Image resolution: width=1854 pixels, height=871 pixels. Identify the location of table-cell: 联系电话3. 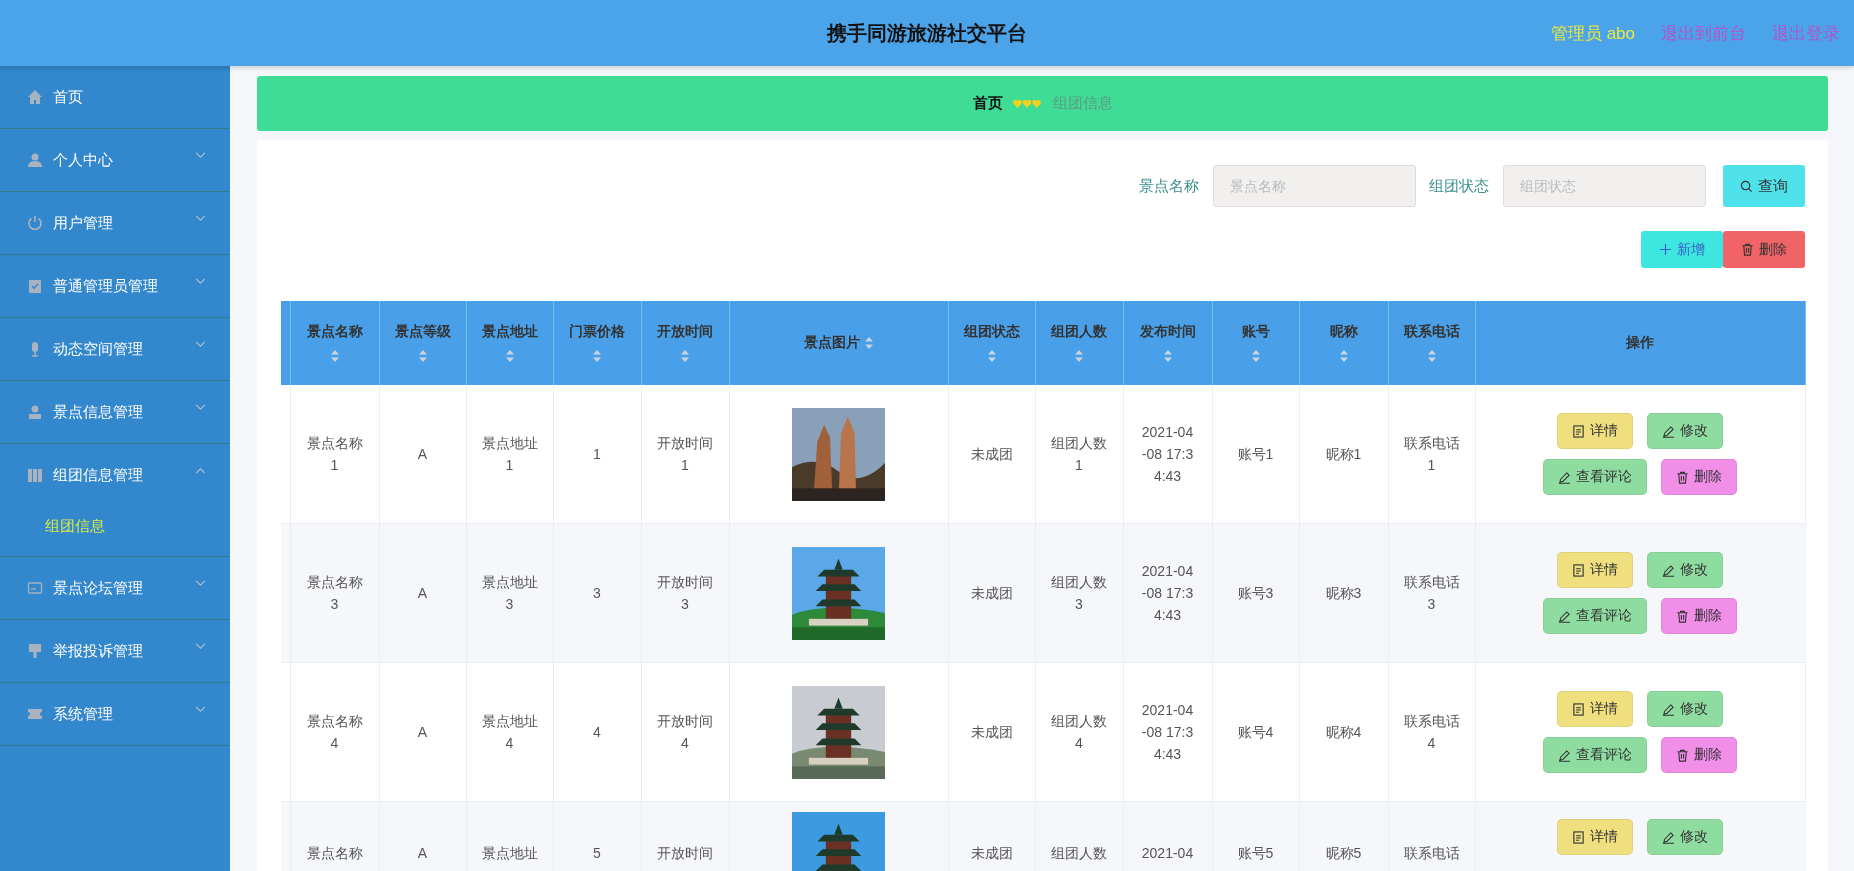
(1431, 593).